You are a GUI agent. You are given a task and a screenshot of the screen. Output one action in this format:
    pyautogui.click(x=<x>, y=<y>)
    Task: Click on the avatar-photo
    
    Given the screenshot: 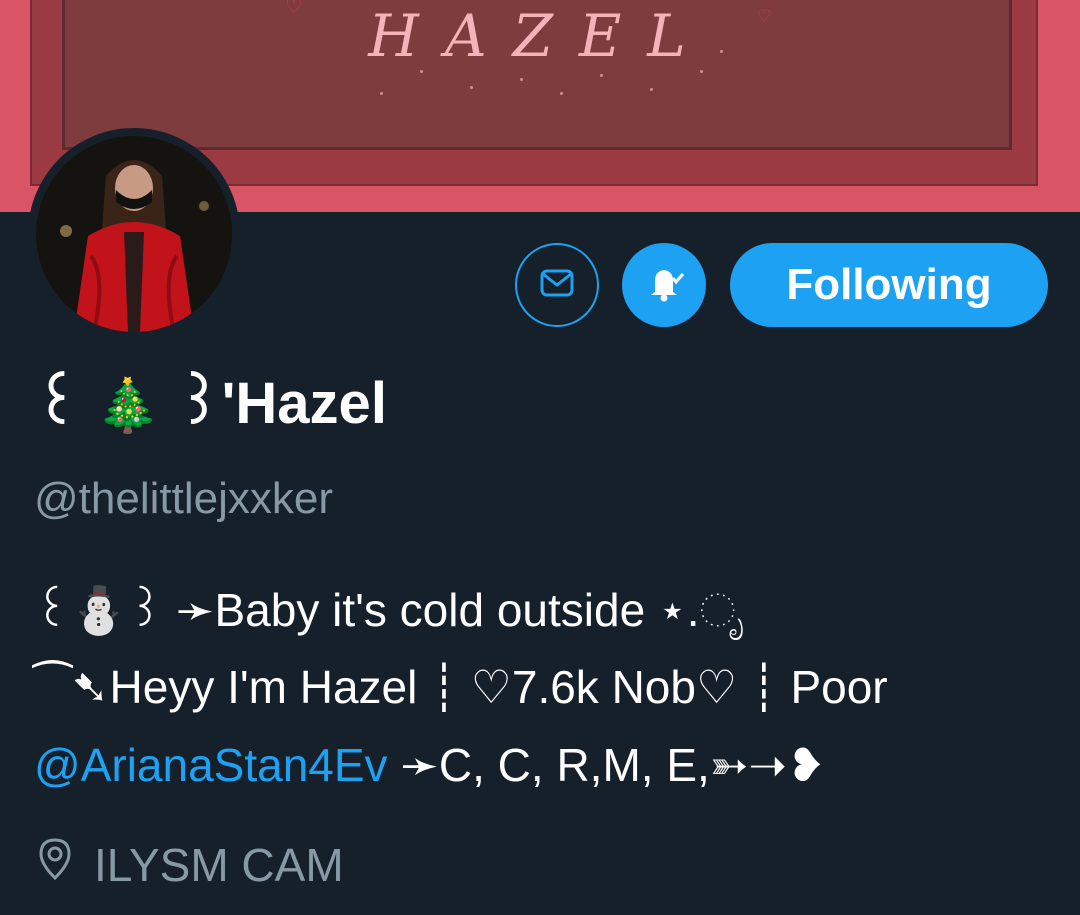 What is the action you would take?
    pyautogui.click(x=134, y=234)
    